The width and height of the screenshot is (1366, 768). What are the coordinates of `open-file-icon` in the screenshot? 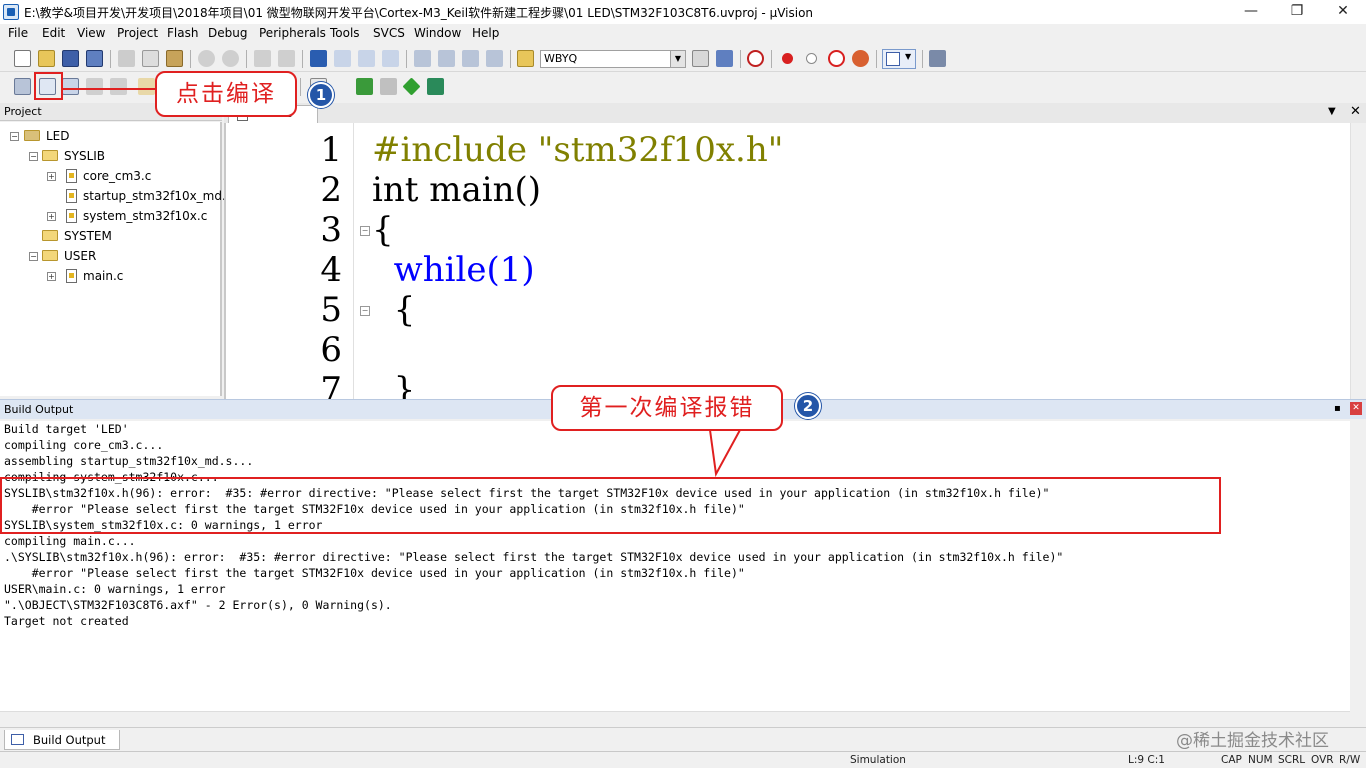 It's located at (46, 58).